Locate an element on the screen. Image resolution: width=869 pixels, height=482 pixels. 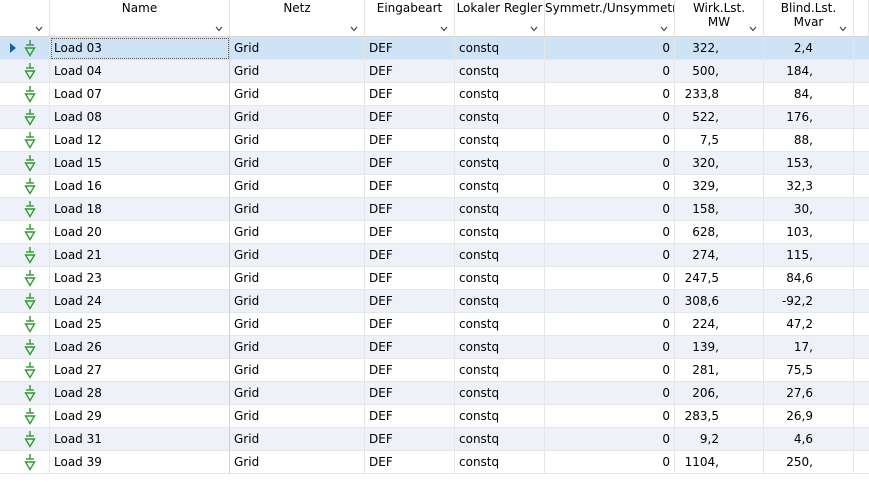
cell-name: Load 29 is located at coordinates (140, 416).